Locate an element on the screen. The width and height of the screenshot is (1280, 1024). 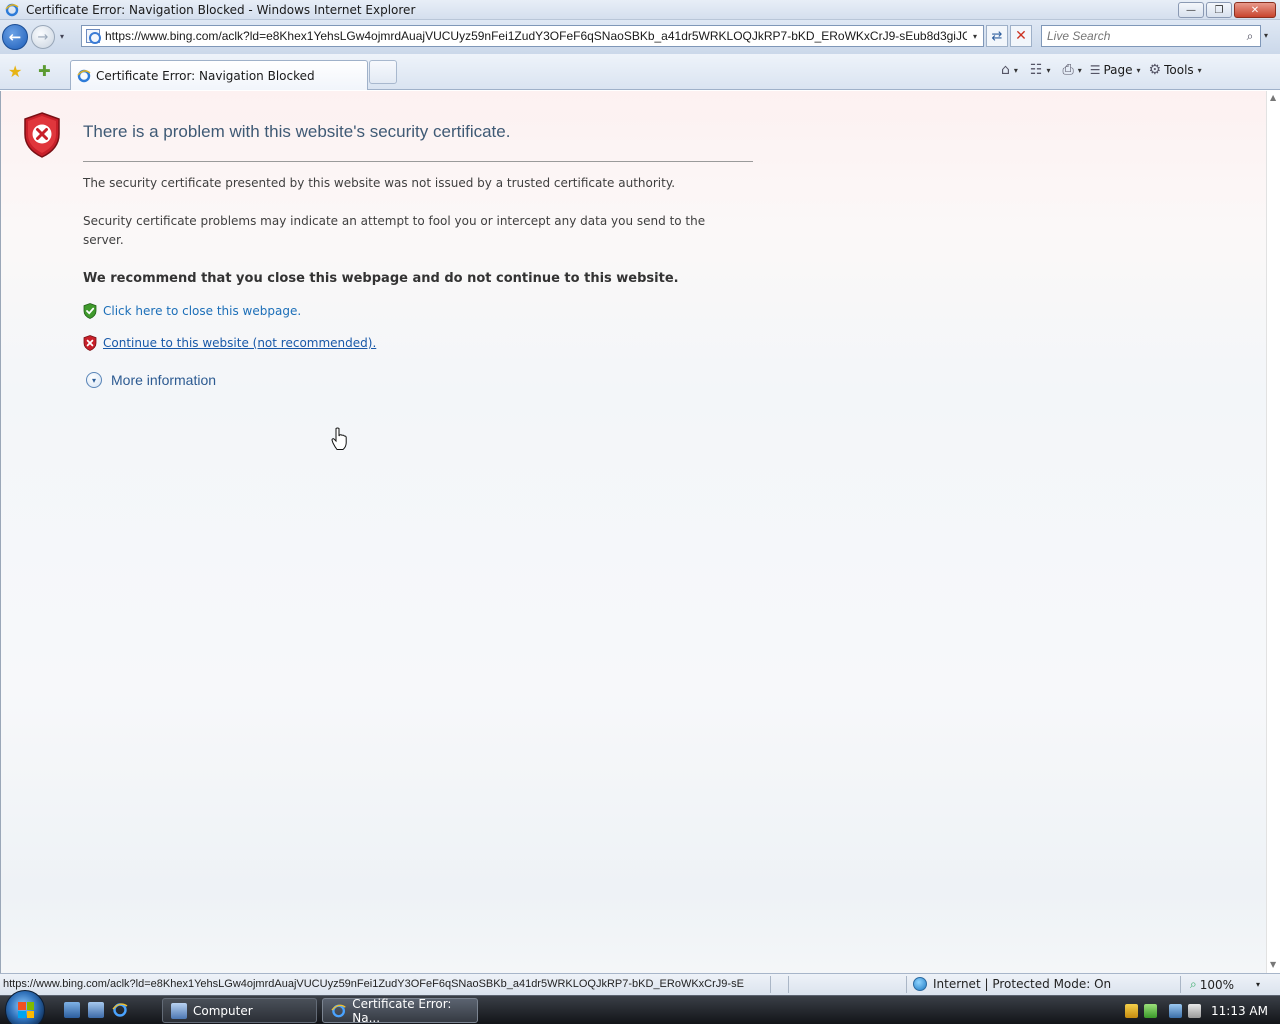
globe-icon is located at coordinates (920, 984).